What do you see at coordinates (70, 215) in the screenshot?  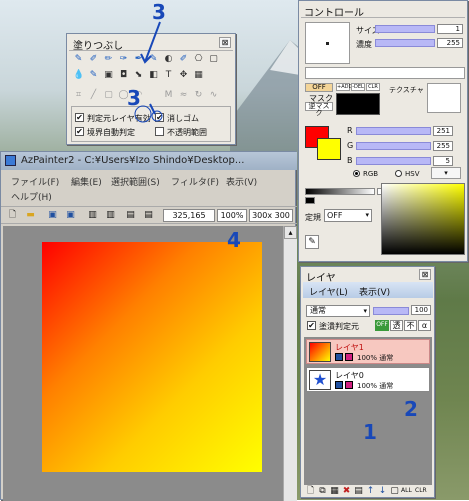 I see `save-as-icon: ▣` at bounding box center [70, 215].